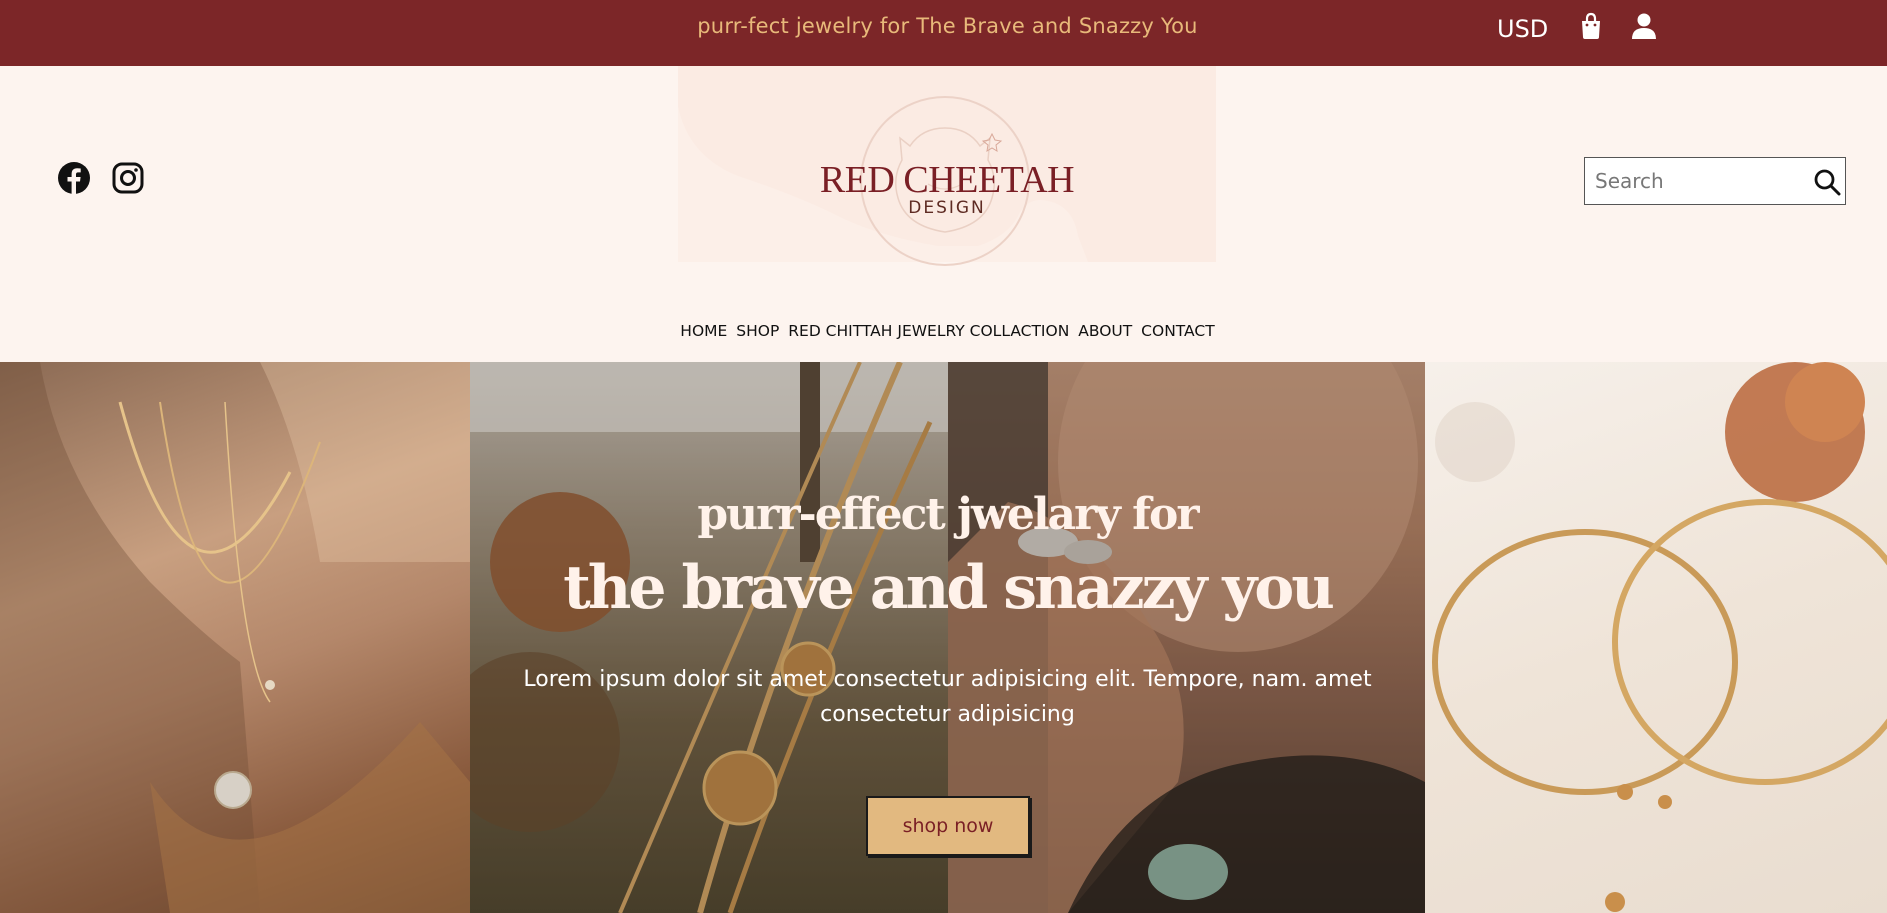  Describe the element at coordinates (948, 514) in the screenshot. I see `hero-heading-line1: purr-effect jwelary for` at that location.